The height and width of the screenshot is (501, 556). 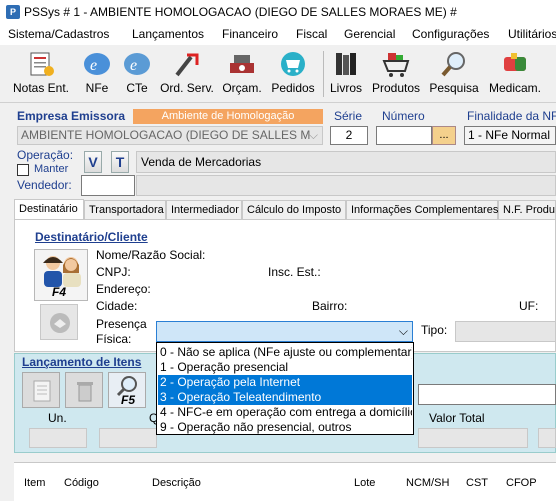 What do you see at coordinates (285, 397) in the screenshot?
I see `presenca-option-3: 3 - Operação Teleatendimento` at bounding box center [285, 397].